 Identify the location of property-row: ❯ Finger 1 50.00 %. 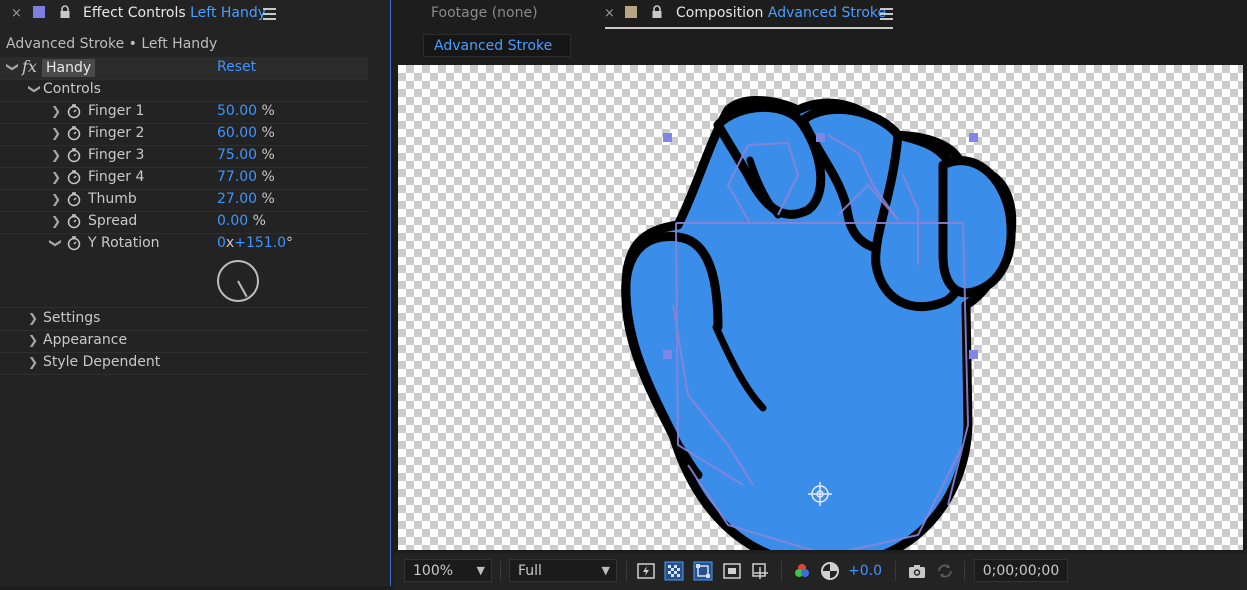
(184, 112).